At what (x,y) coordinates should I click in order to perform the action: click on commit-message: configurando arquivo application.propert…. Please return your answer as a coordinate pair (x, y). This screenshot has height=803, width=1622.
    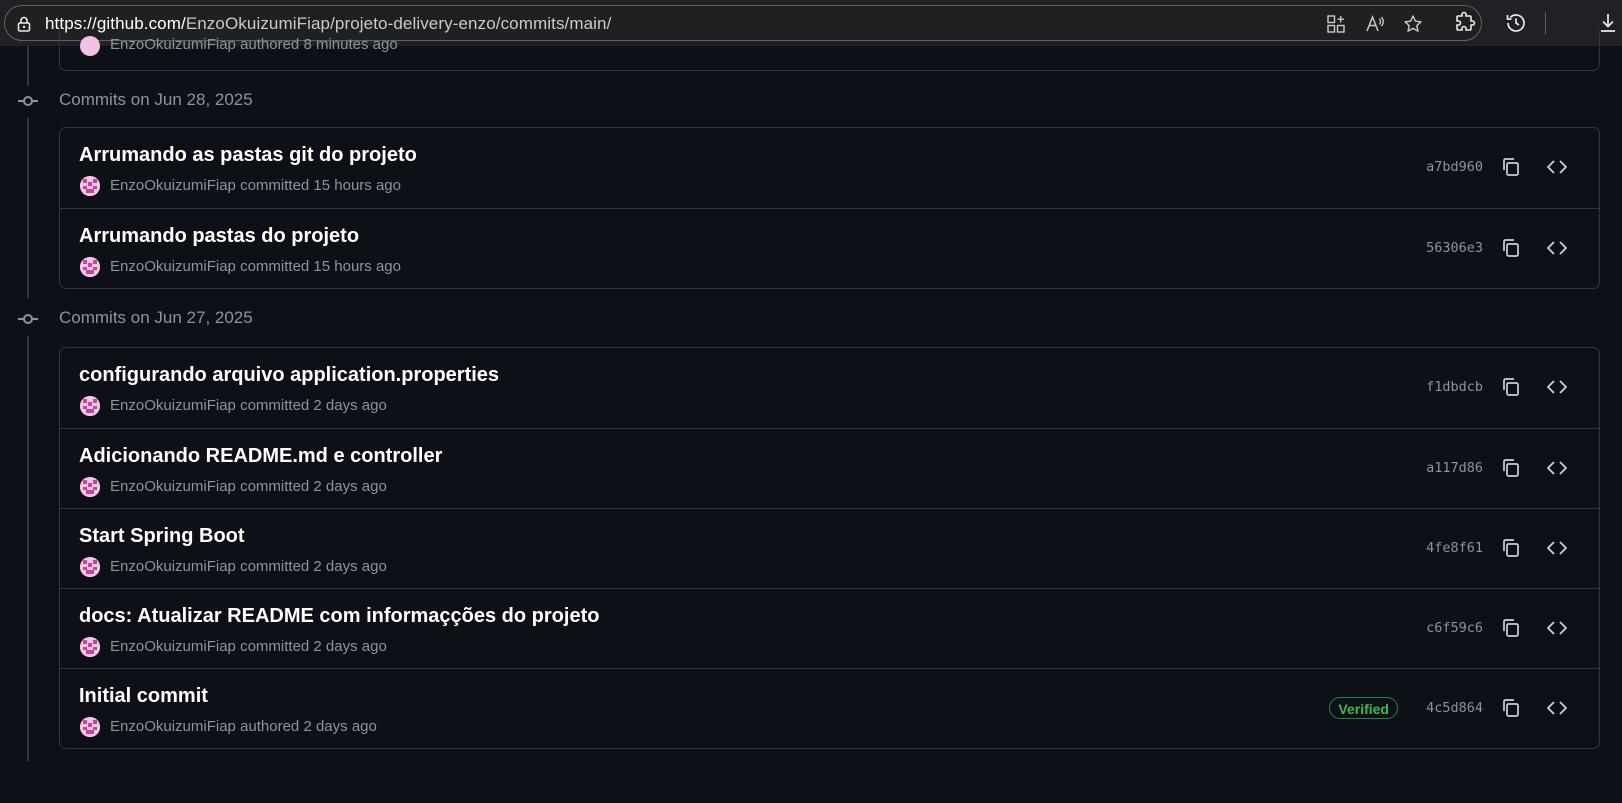
    Looking at the image, I should click on (289, 375).